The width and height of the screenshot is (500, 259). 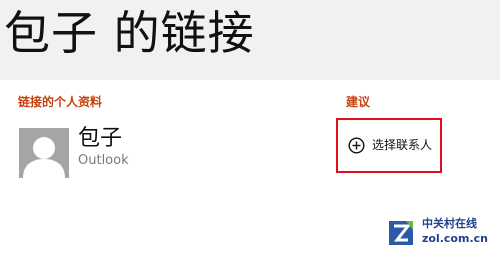 I want to click on watermark-site: zol.com.cn, so click(x=455, y=238).